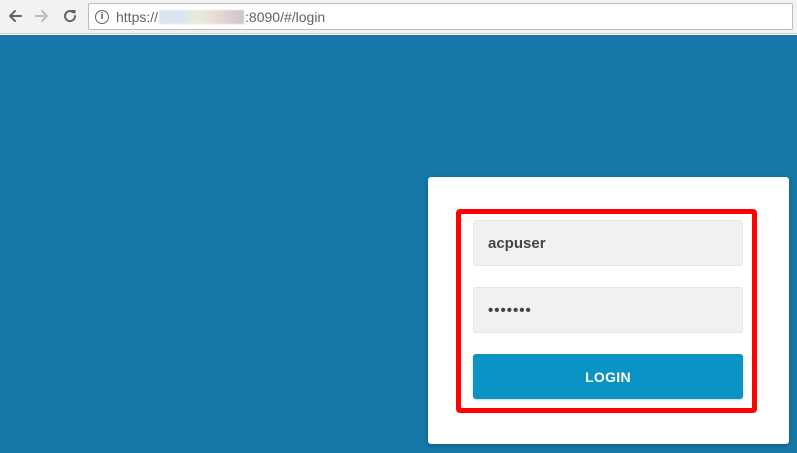 This screenshot has width=797, height=453. I want to click on reload-button, so click(70, 16).